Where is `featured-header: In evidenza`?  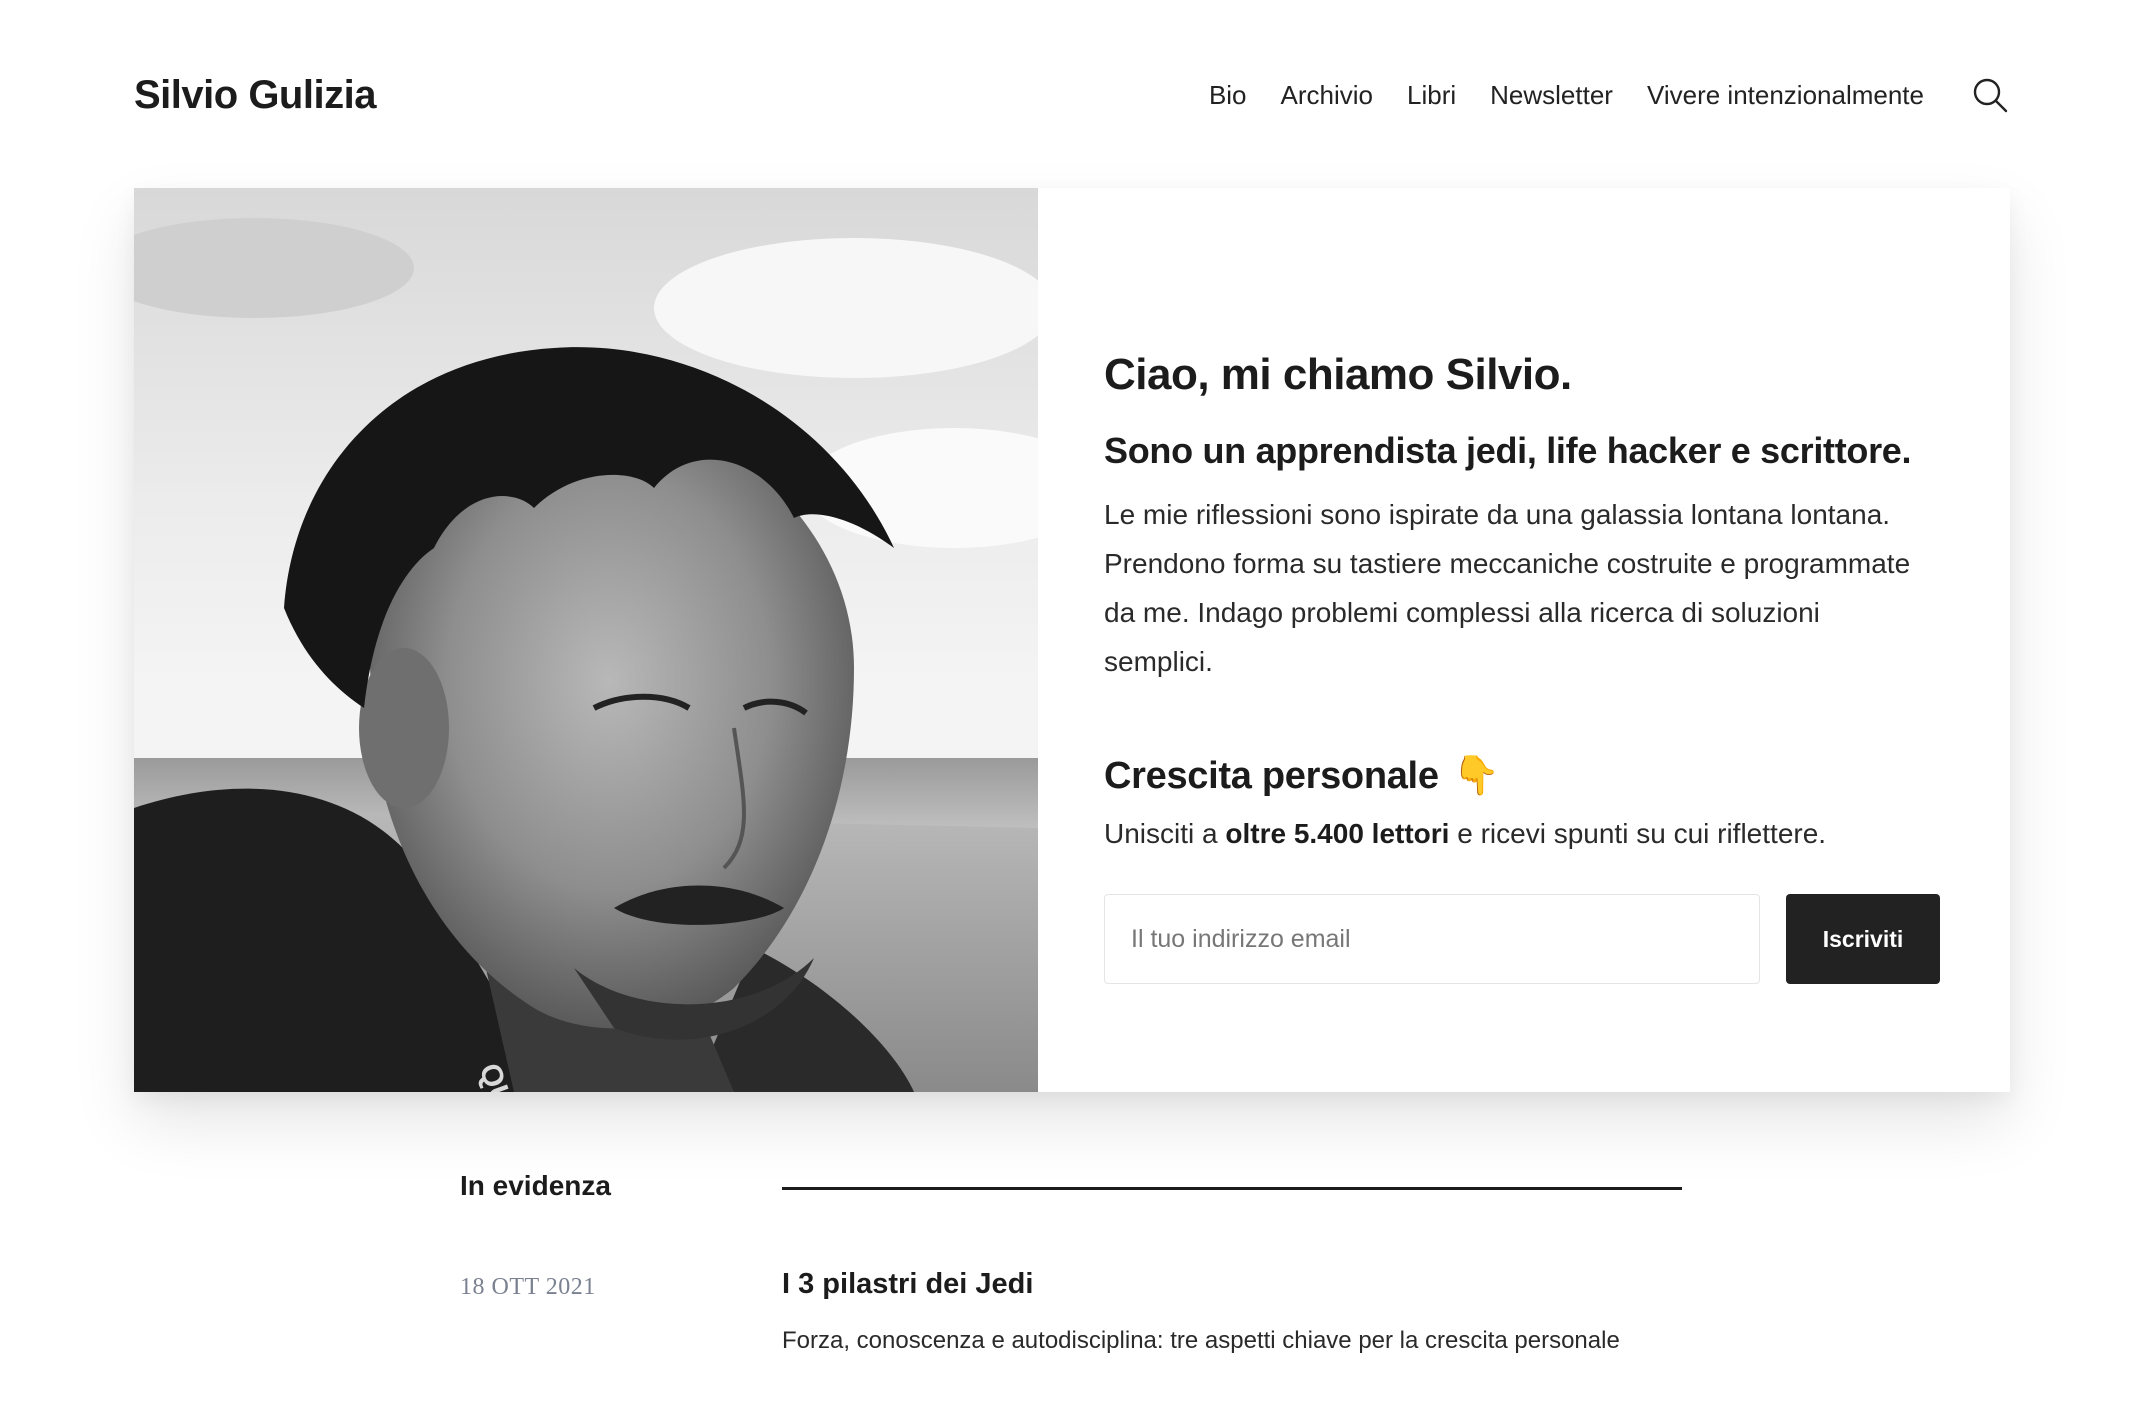
featured-header: In evidenza is located at coordinates (1071, 1186).